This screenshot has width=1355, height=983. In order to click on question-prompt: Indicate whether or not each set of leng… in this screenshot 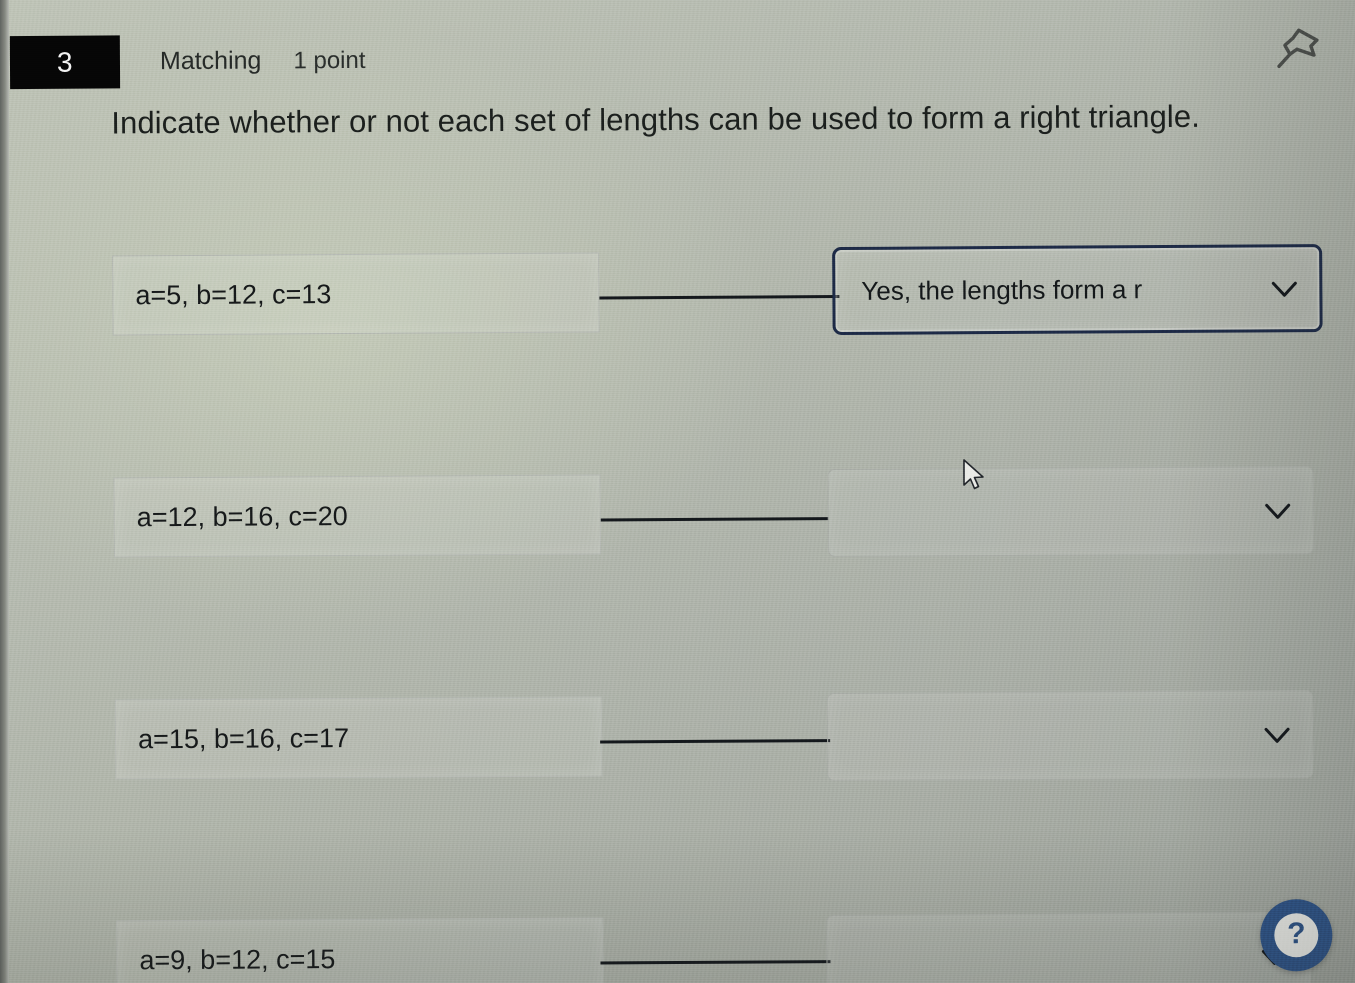, I will do `click(656, 119)`.